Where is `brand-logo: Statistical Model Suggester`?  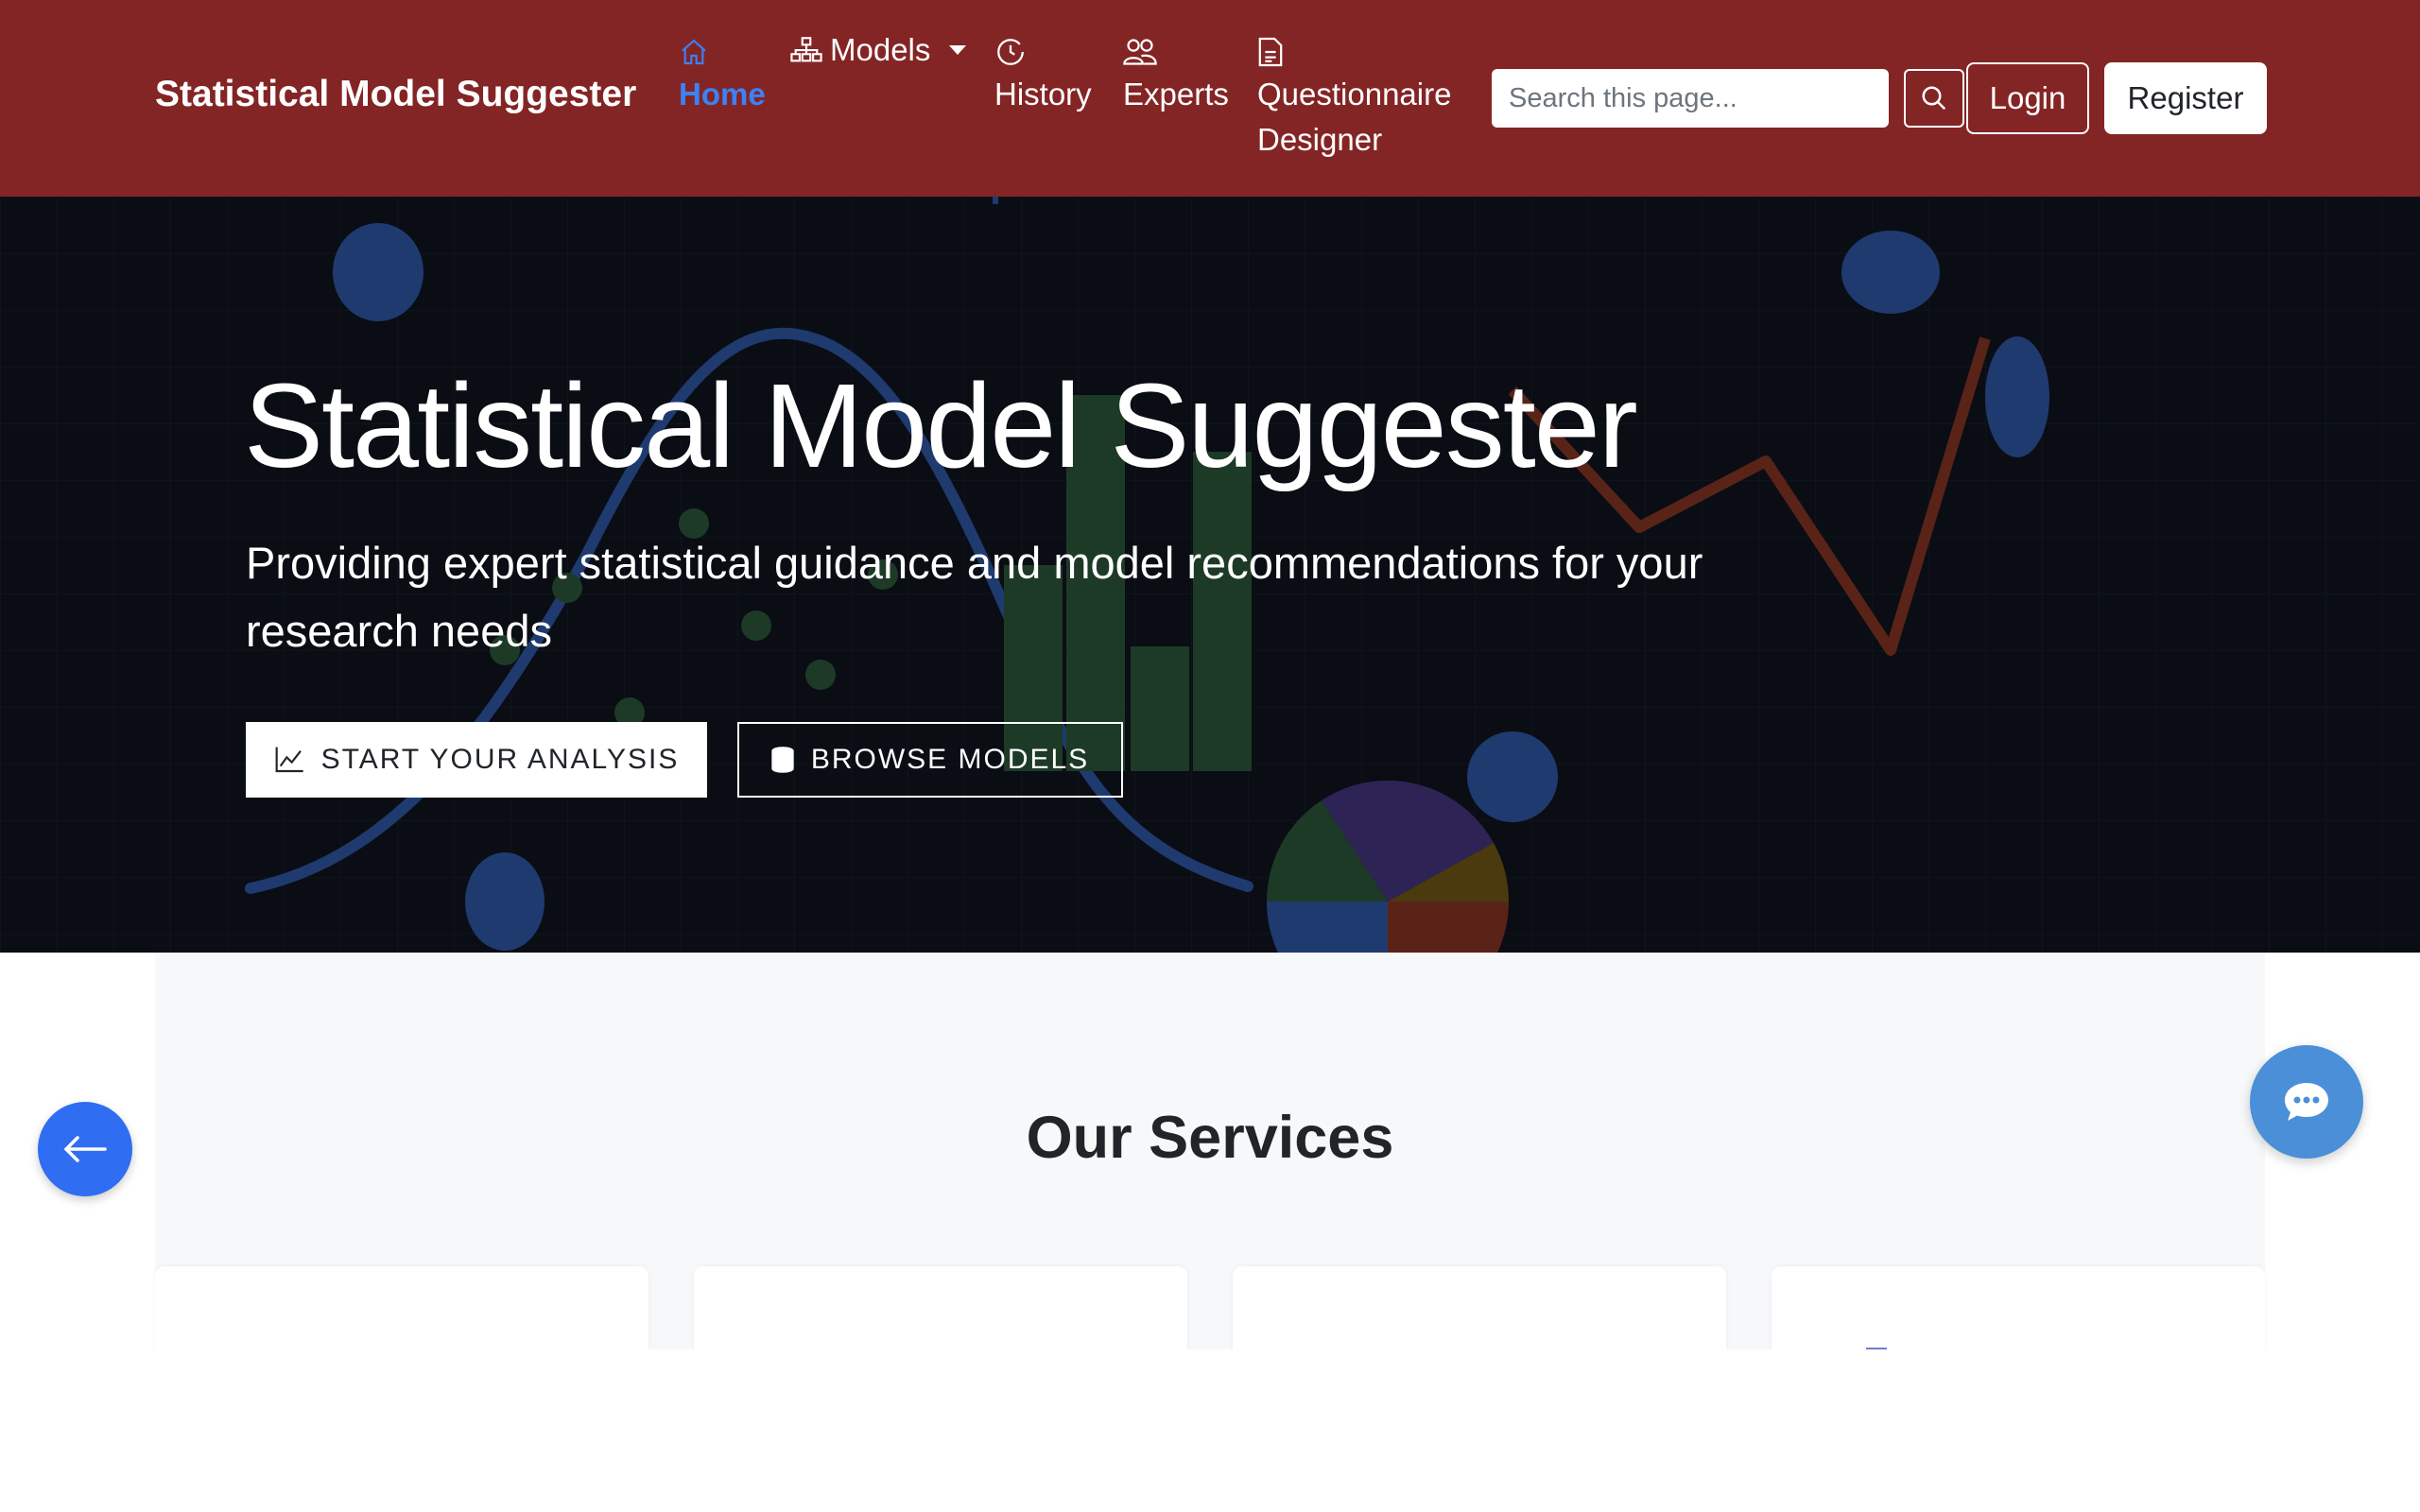
brand-logo: Statistical Model Suggester is located at coordinates (395, 94).